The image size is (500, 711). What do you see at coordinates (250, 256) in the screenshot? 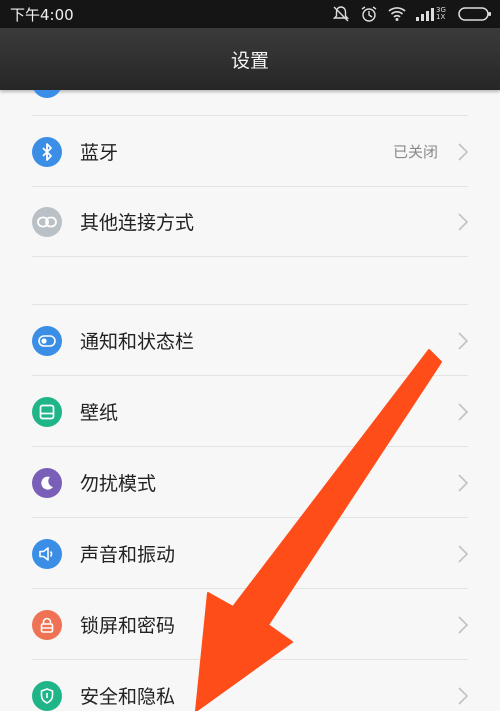
I see `divider` at bounding box center [250, 256].